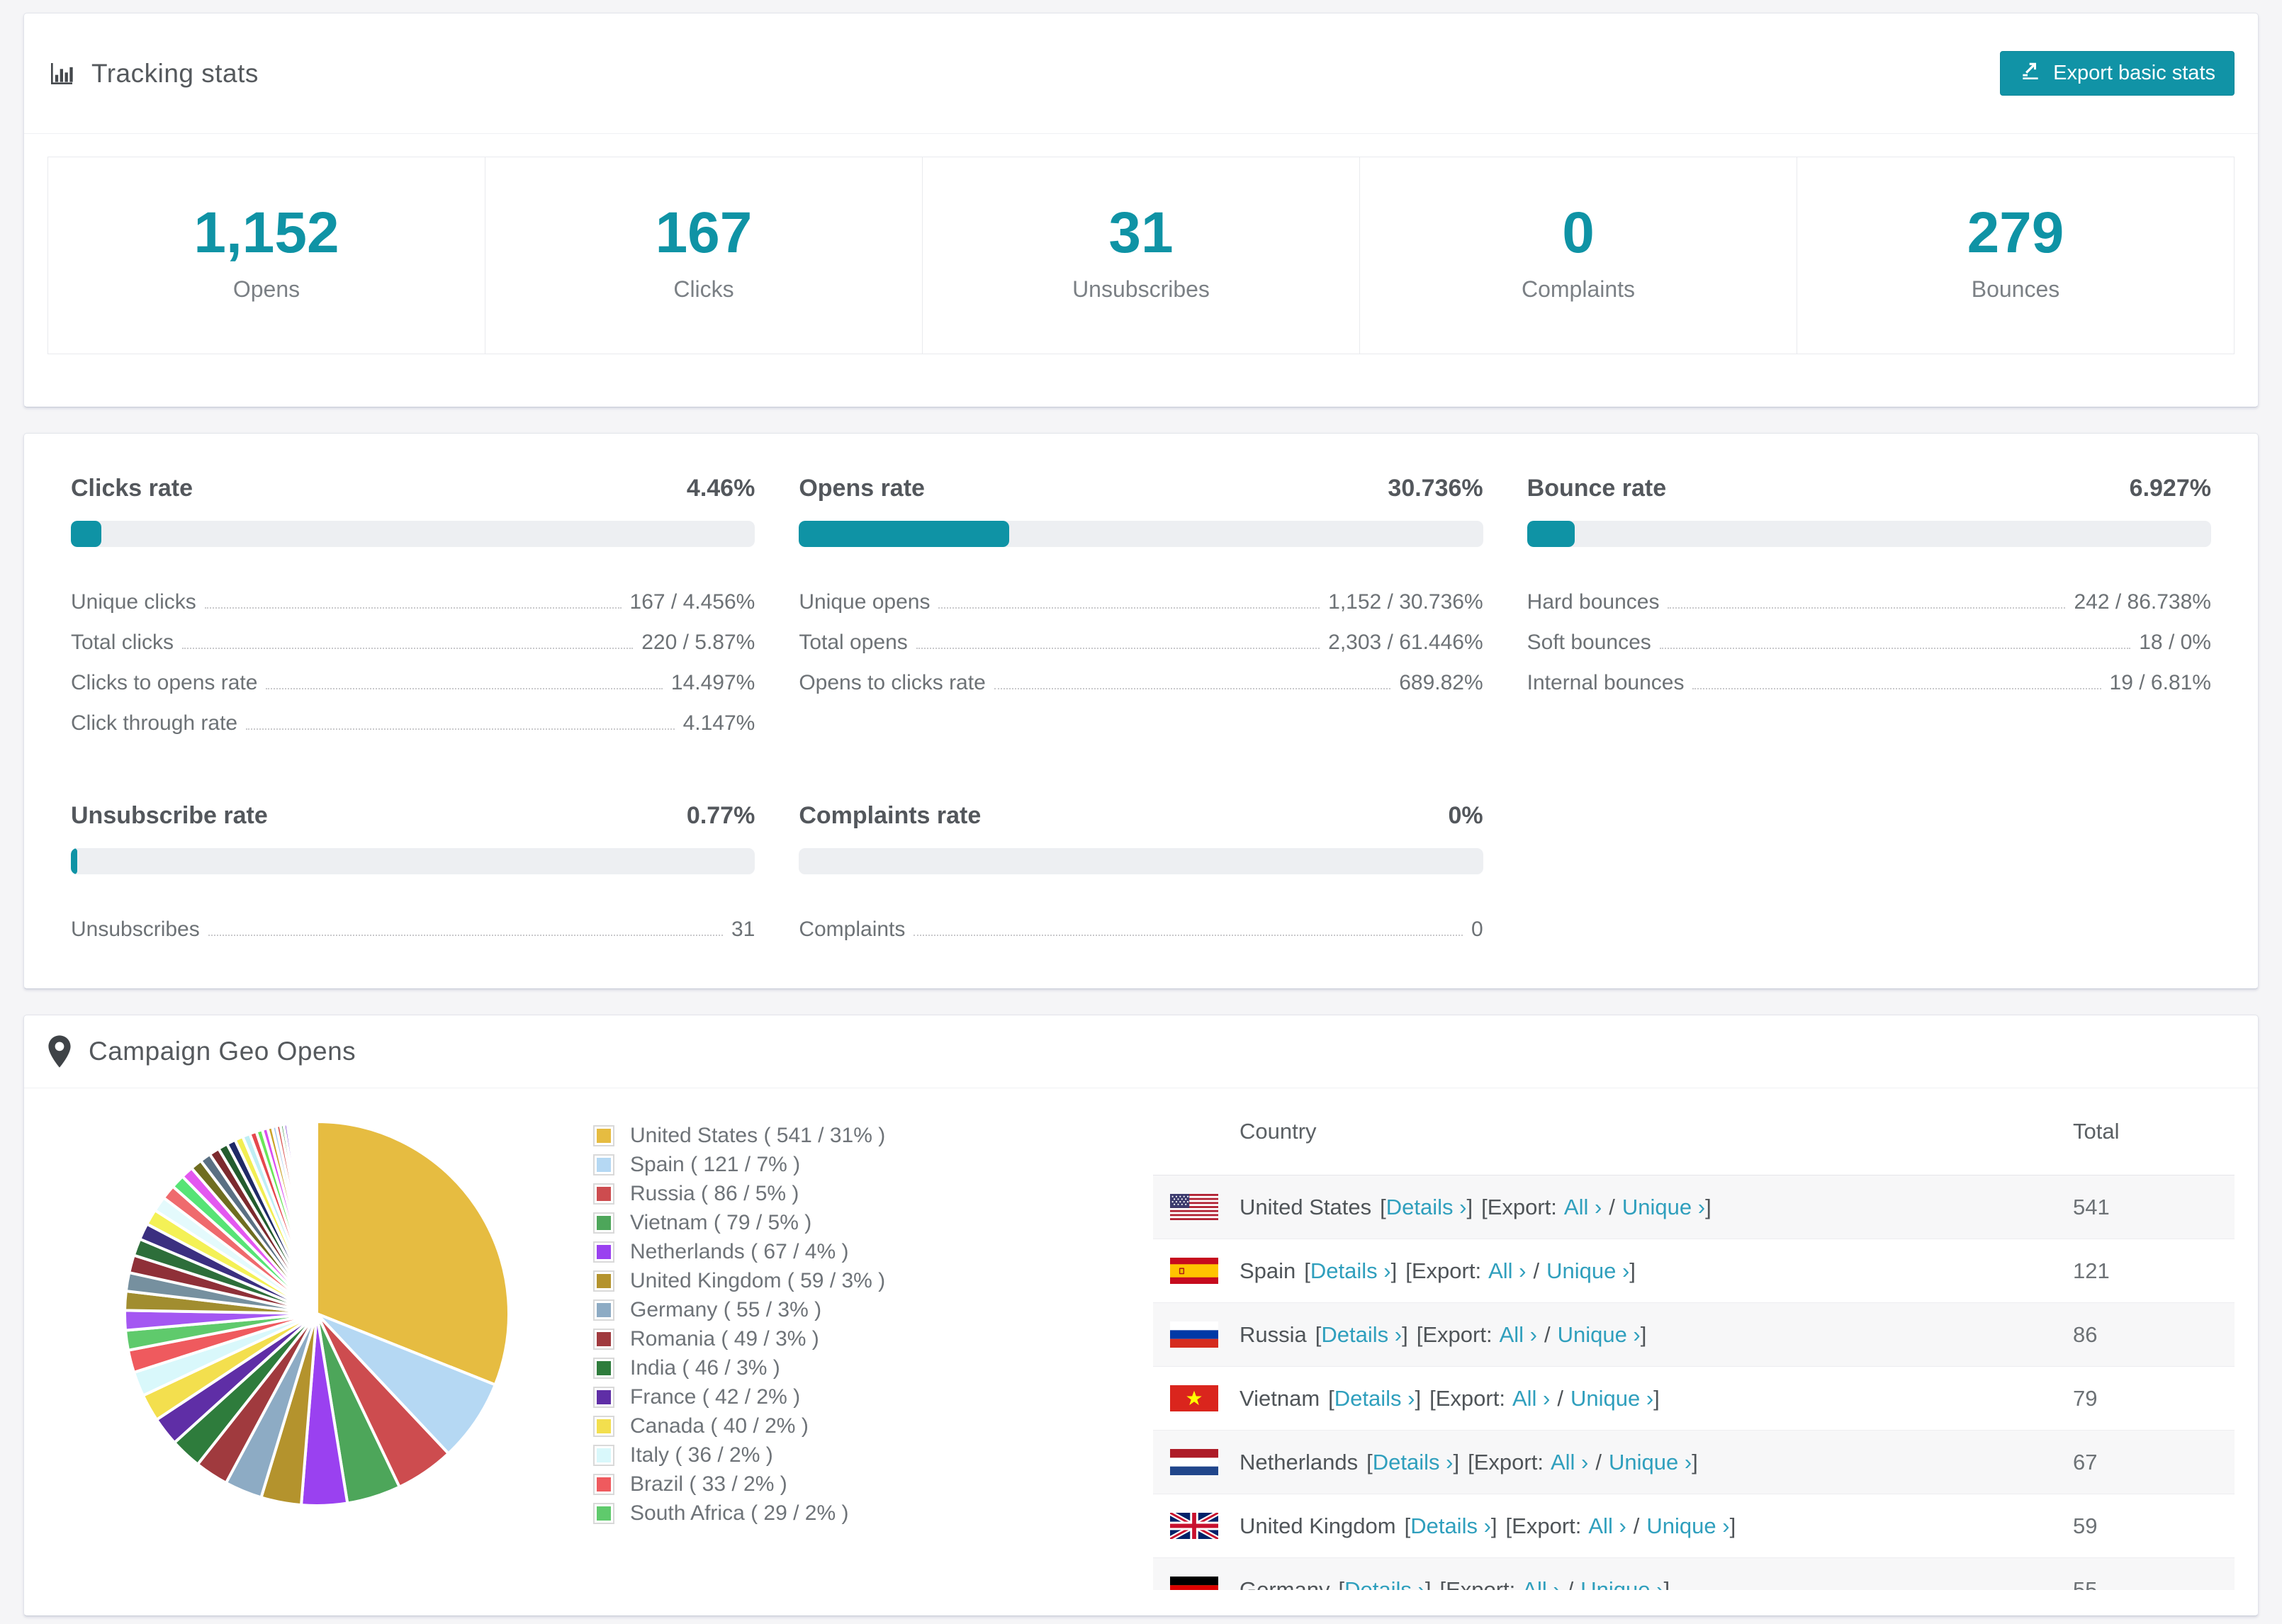 This screenshot has width=2282, height=1624. What do you see at coordinates (771, 1281) in the screenshot?
I see `legend-item-united-kingdom: United Kingdom ( 59 / 3% )` at bounding box center [771, 1281].